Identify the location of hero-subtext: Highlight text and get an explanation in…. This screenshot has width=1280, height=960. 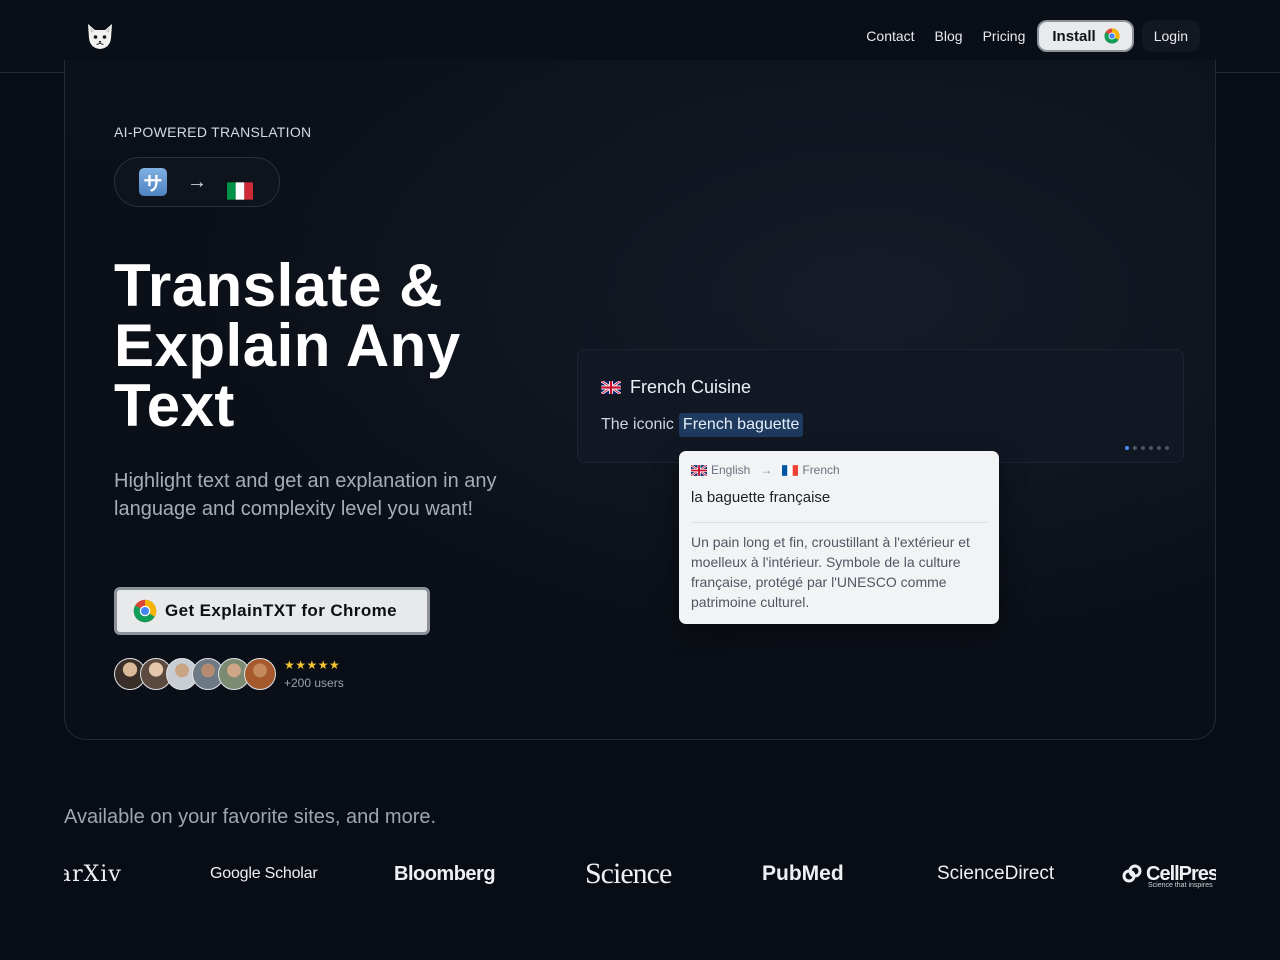
(305, 495).